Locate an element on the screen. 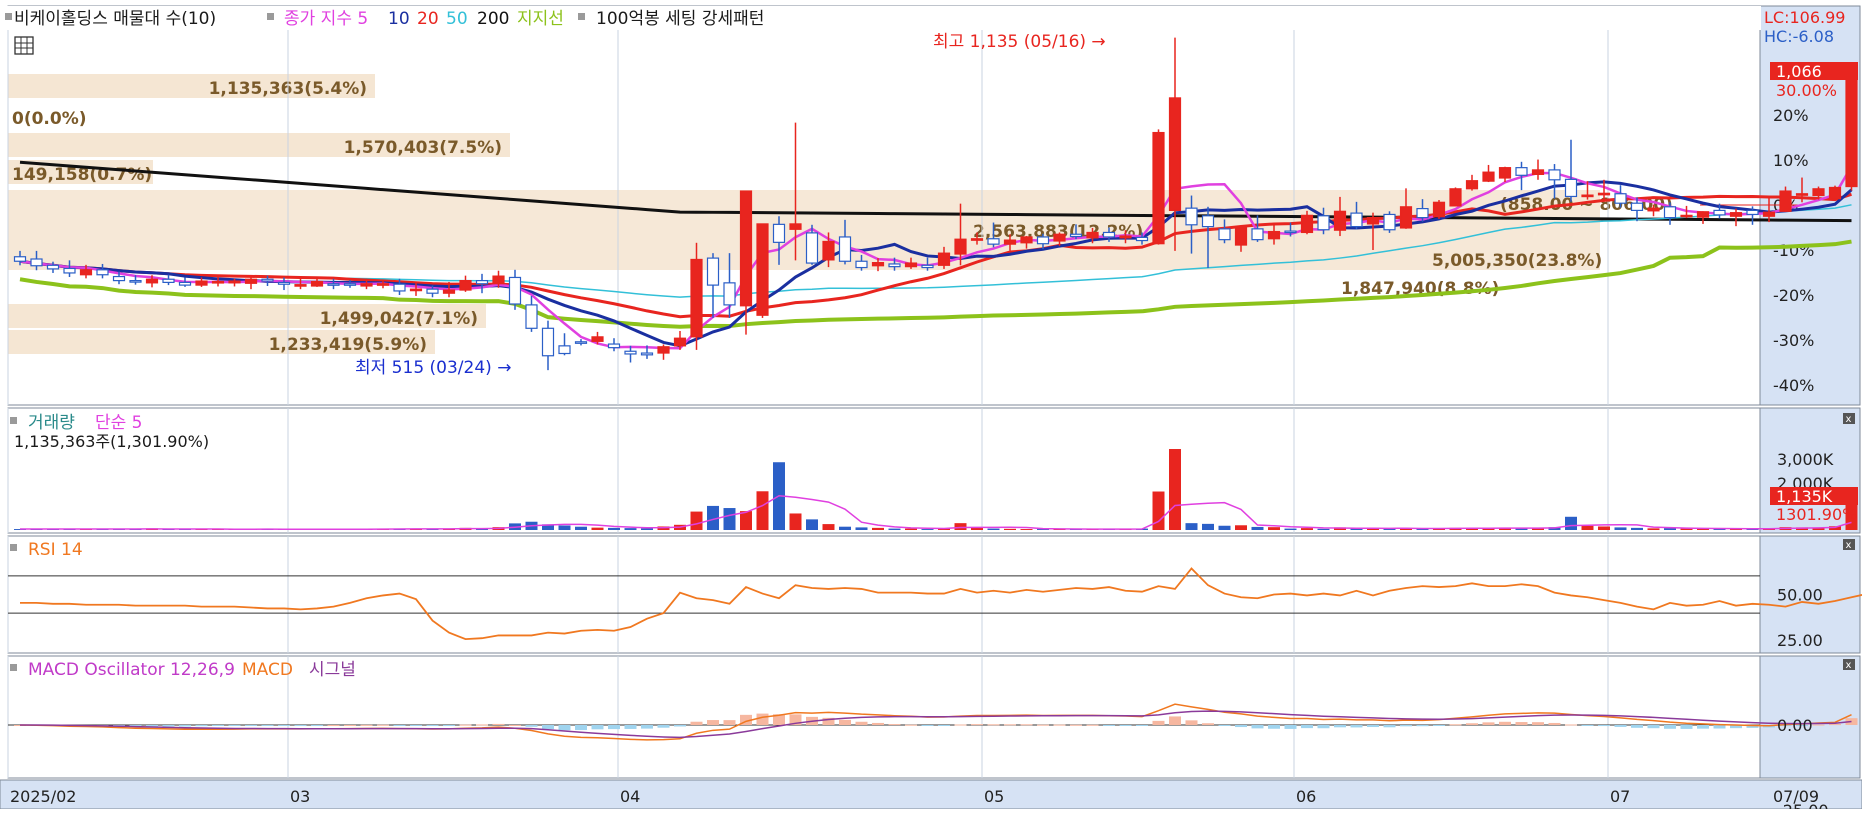 This screenshot has width=1862, height=813. grid-toggle-icon is located at coordinates (24, 45).